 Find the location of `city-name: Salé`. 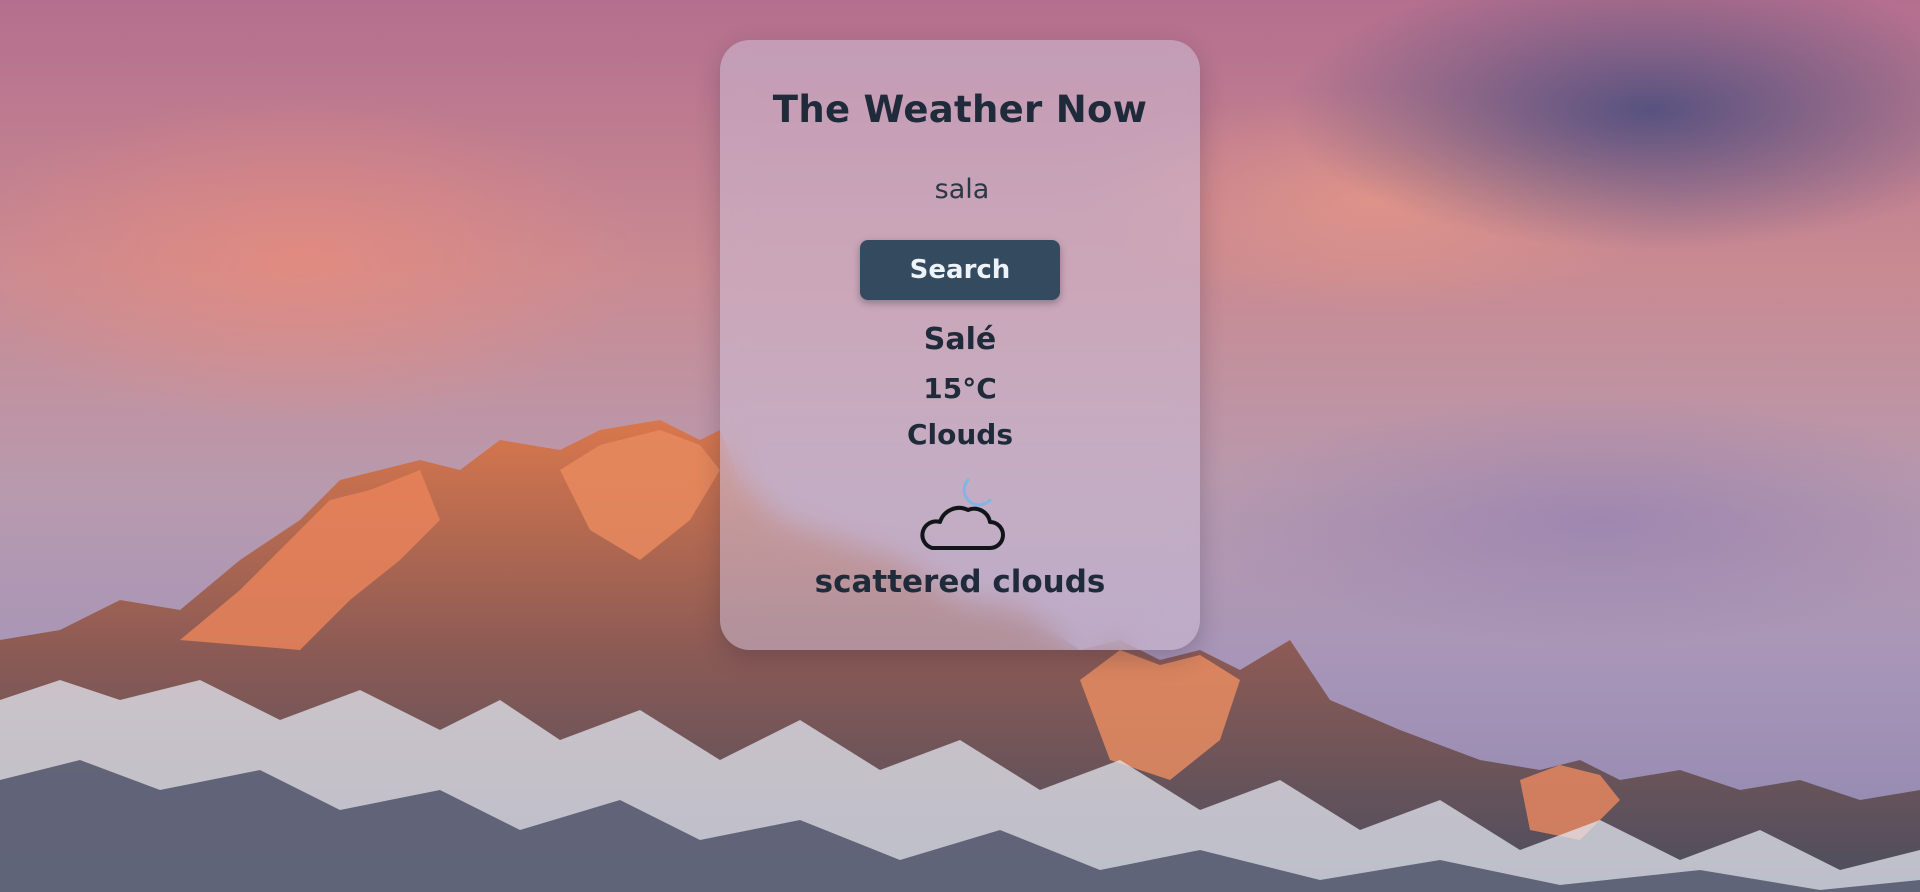

city-name: Salé is located at coordinates (960, 339).